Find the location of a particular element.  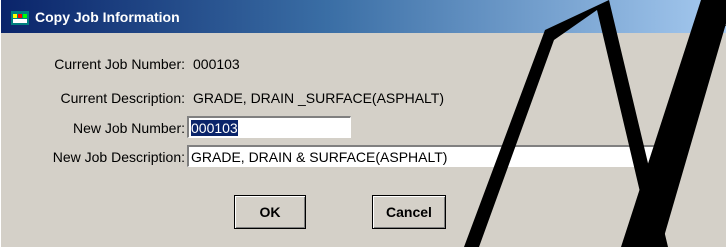

new-job-description-input: GRADE, DRAIN & SURFACE(ASPHALT) is located at coordinates (432, 156).